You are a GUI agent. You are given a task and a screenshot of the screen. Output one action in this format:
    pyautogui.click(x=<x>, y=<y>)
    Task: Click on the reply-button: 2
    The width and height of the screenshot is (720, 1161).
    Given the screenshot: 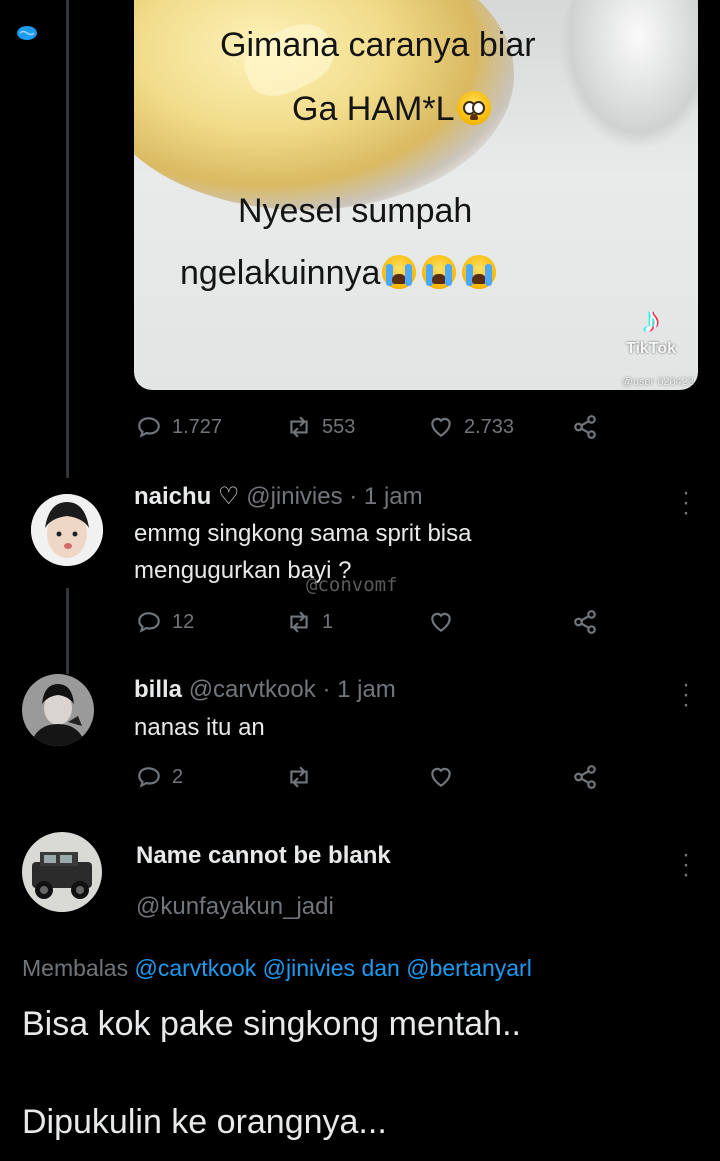 What is the action you would take?
    pyautogui.click(x=159, y=777)
    